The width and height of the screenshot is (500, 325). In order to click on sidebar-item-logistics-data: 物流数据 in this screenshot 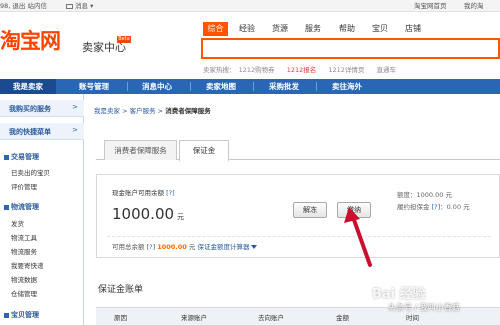, I will do `click(24, 279)`.